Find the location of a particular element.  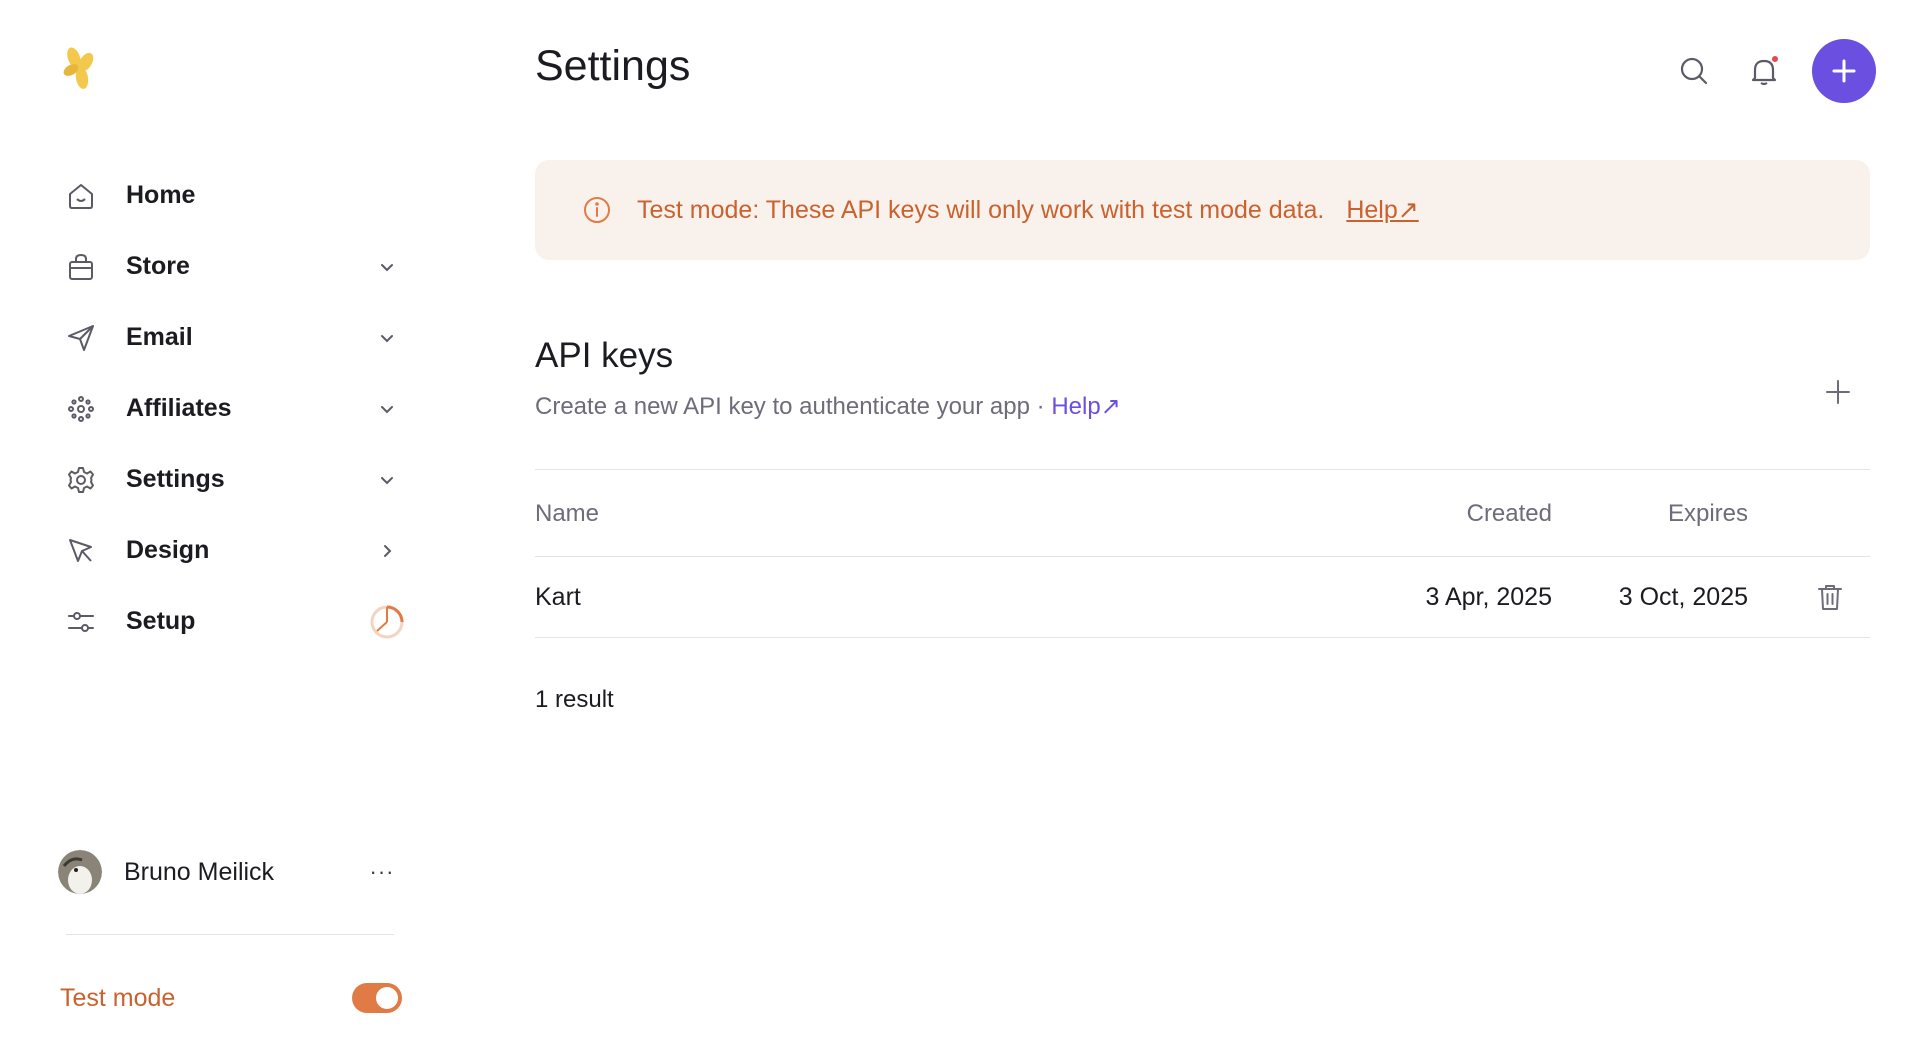

test-mode-row: Test mode is located at coordinates (231, 998).